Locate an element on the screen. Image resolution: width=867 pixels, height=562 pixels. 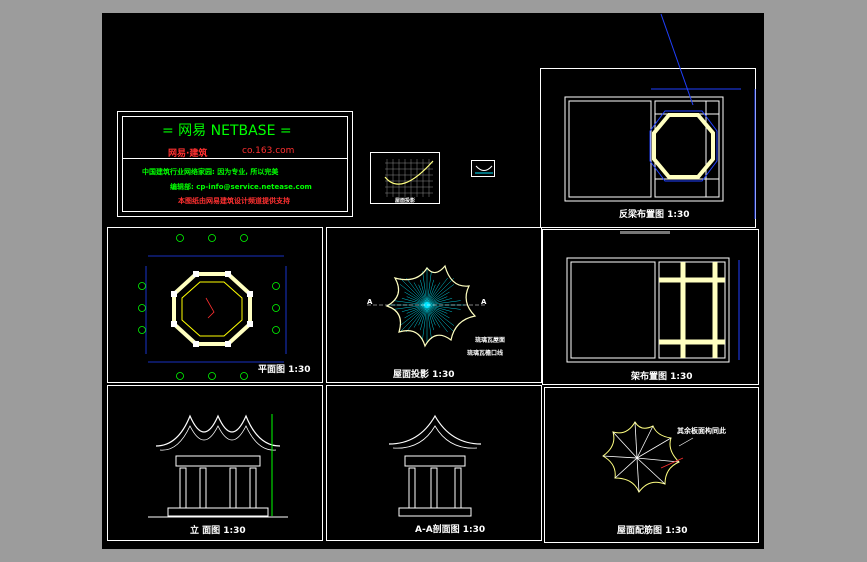
grid-thumbnail: 屋面投影 is located at coordinates (405, 178).